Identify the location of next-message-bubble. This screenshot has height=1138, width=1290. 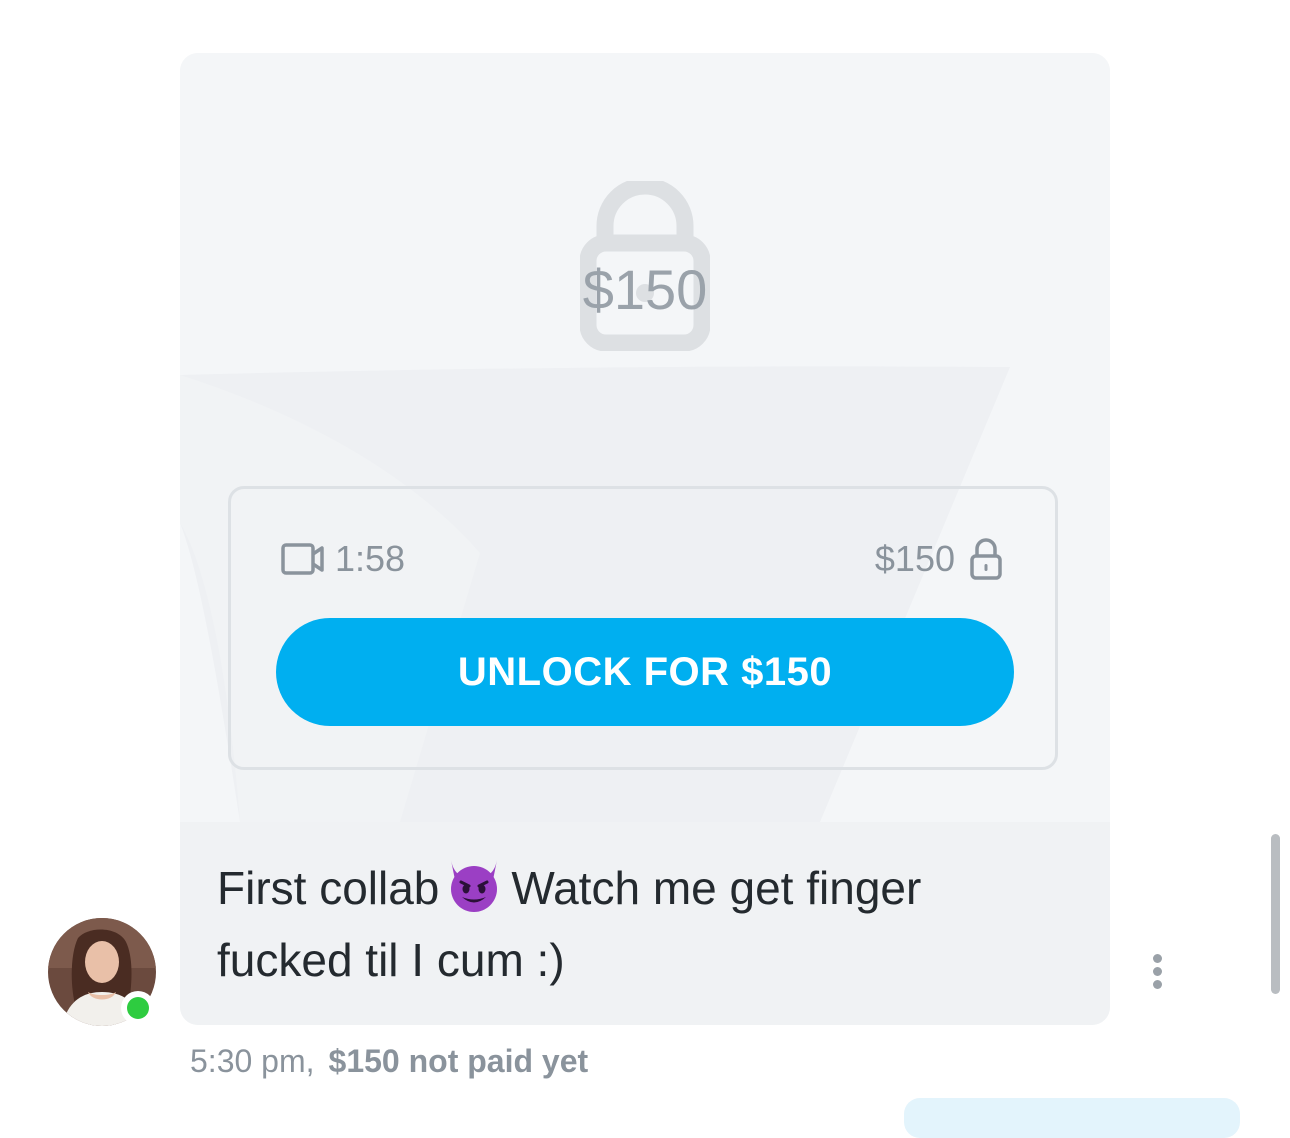
(1072, 1118).